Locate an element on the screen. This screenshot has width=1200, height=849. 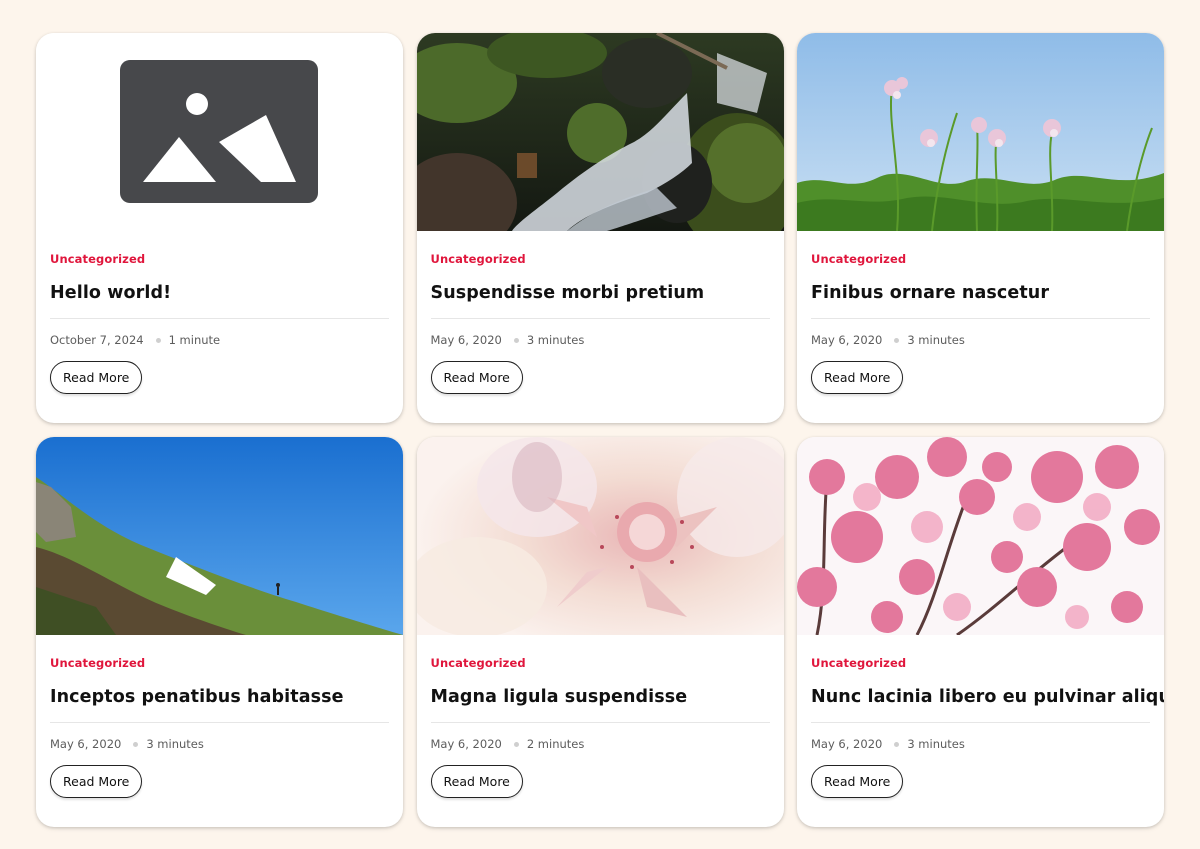
post-meta: October 7, 2024 1 minute is located at coordinates (219, 340).